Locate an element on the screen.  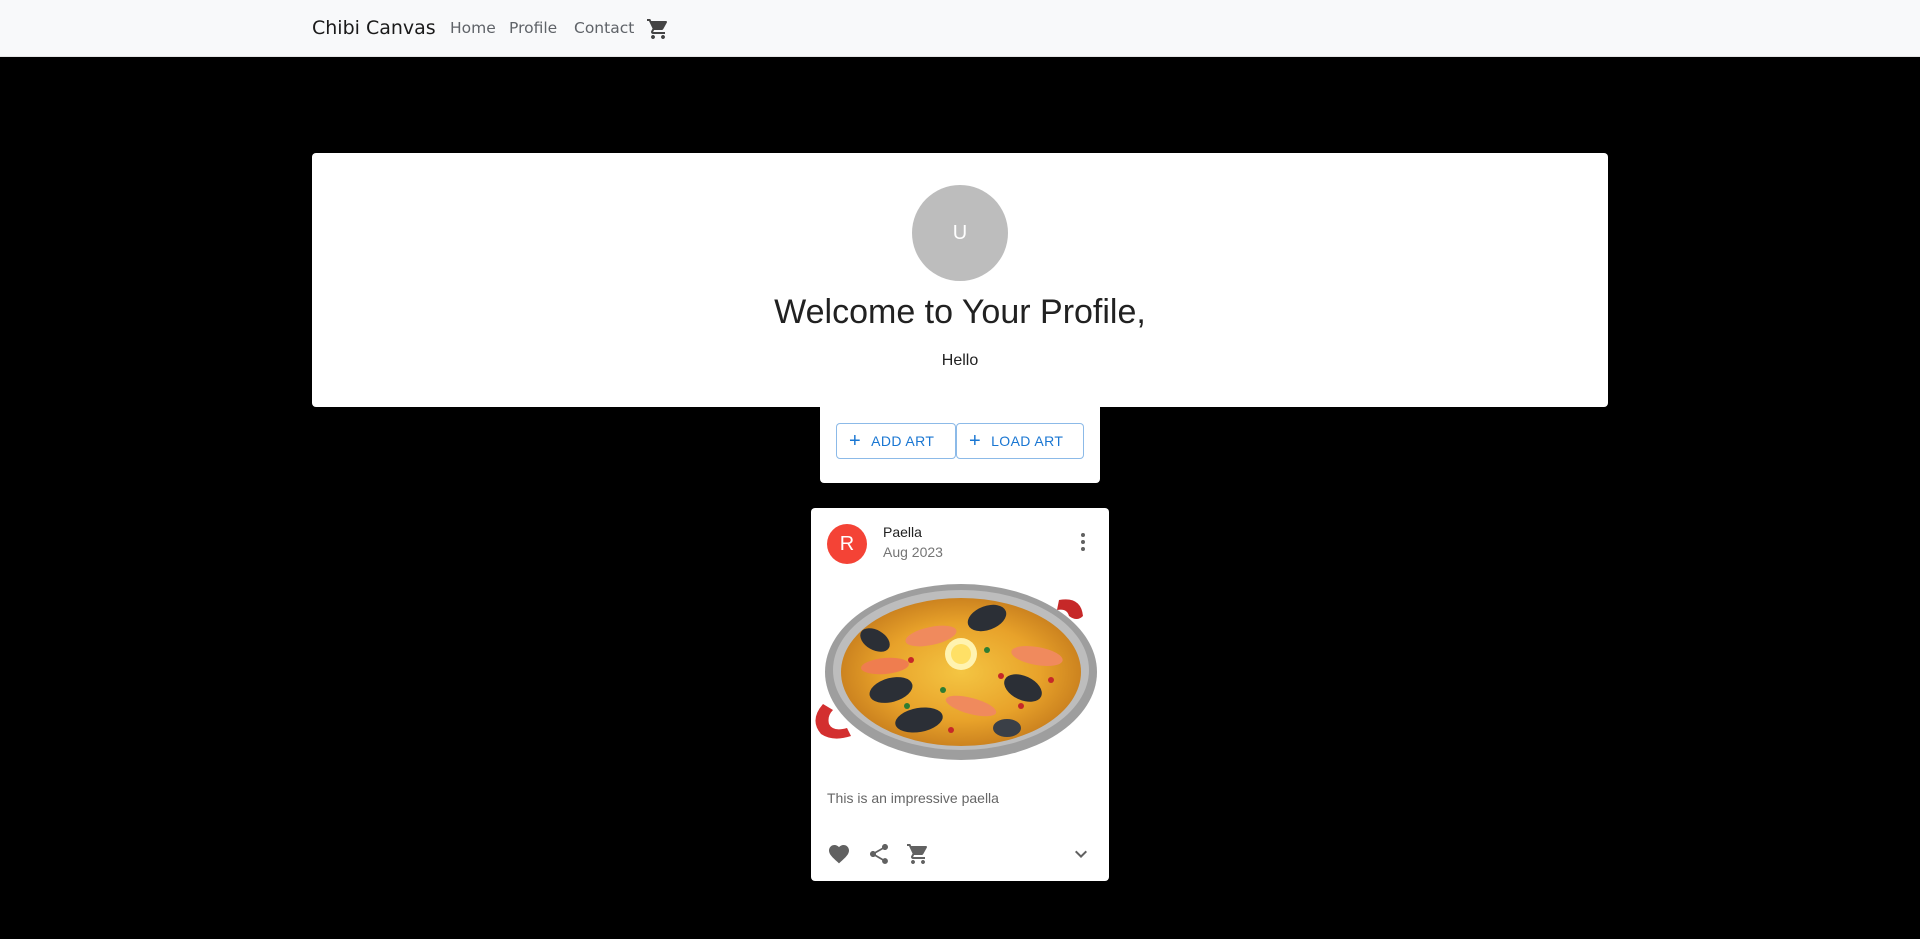
heart-icon is located at coordinates (839, 854).